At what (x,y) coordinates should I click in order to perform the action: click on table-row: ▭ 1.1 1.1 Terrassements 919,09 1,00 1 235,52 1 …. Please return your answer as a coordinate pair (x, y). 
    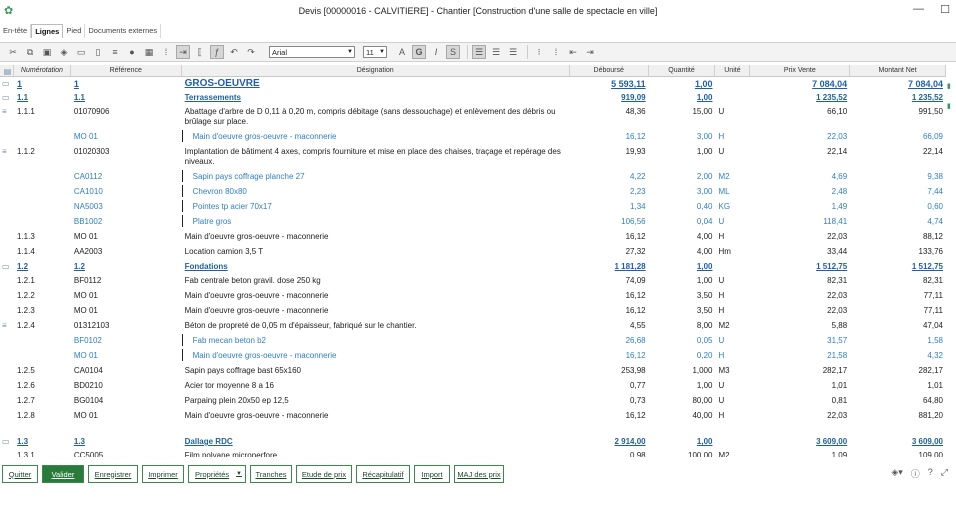
    Looking at the image, I should click on (473, 98).